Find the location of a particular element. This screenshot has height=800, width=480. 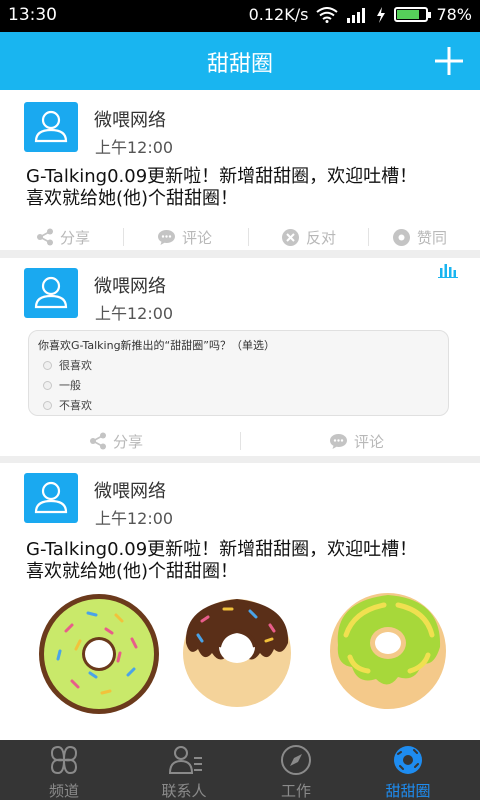

poll-option: 很喜欢 is located at coordinates (67, 365).